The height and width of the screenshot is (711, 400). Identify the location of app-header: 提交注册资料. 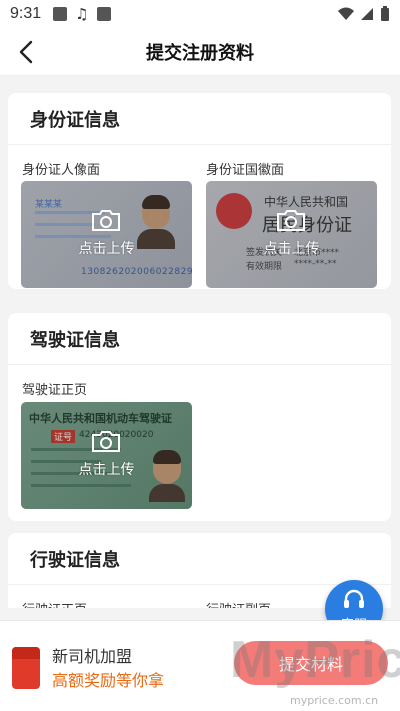
(200, 52).